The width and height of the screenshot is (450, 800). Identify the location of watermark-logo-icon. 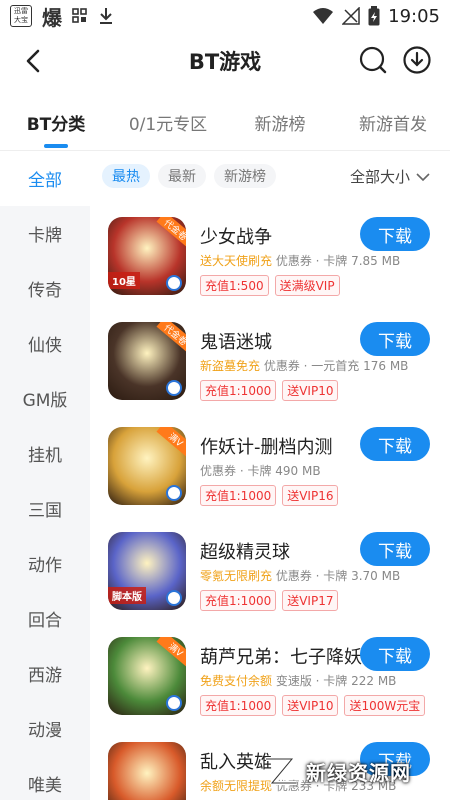
(281, 771).